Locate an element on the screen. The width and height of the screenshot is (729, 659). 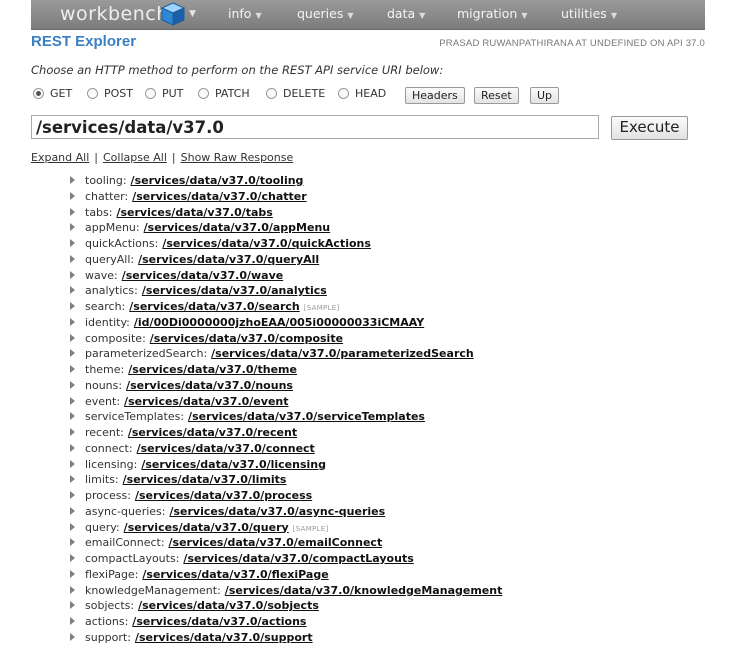
method-head: HEAD is located at coordinates (362, 93).